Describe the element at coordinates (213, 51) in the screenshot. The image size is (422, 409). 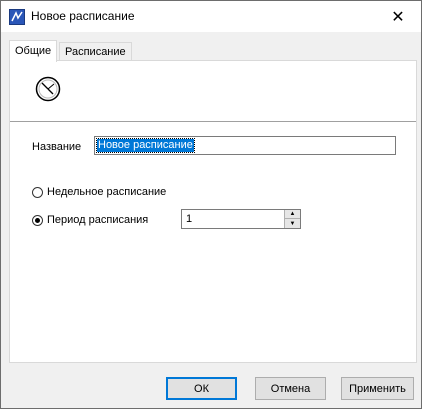
I see `tab-strip: Общие Расписание` at that location.